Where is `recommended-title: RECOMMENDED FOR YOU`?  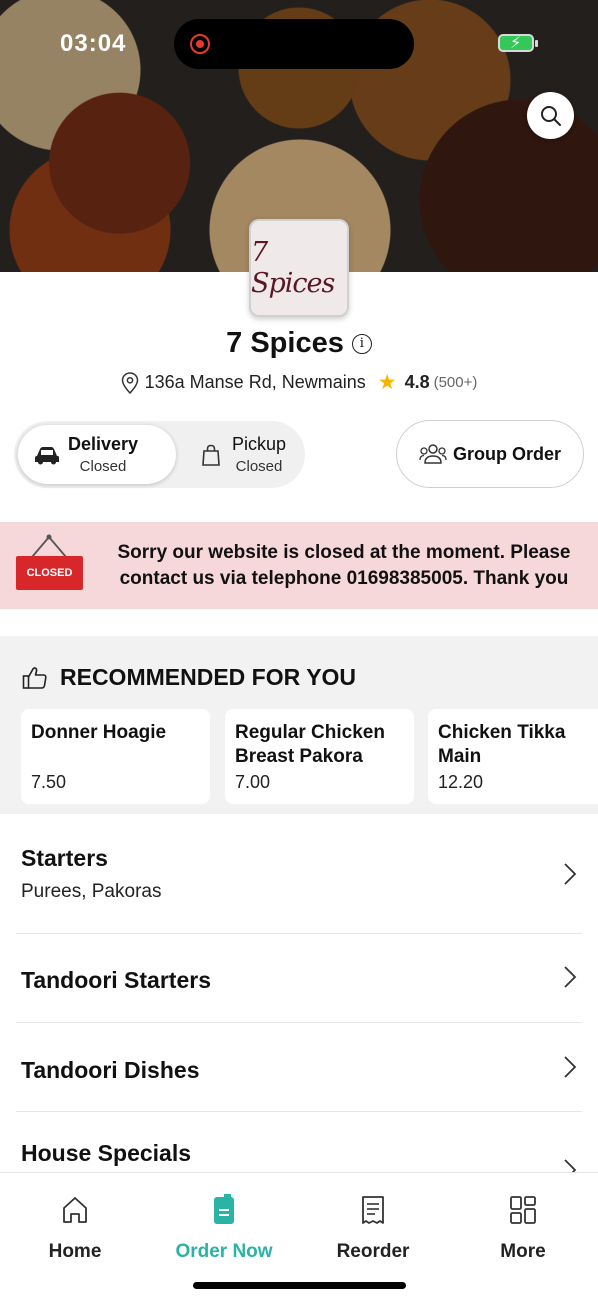 recommended-title: RECOMMENDED FOR YOU is located at coordinates (189, 677).